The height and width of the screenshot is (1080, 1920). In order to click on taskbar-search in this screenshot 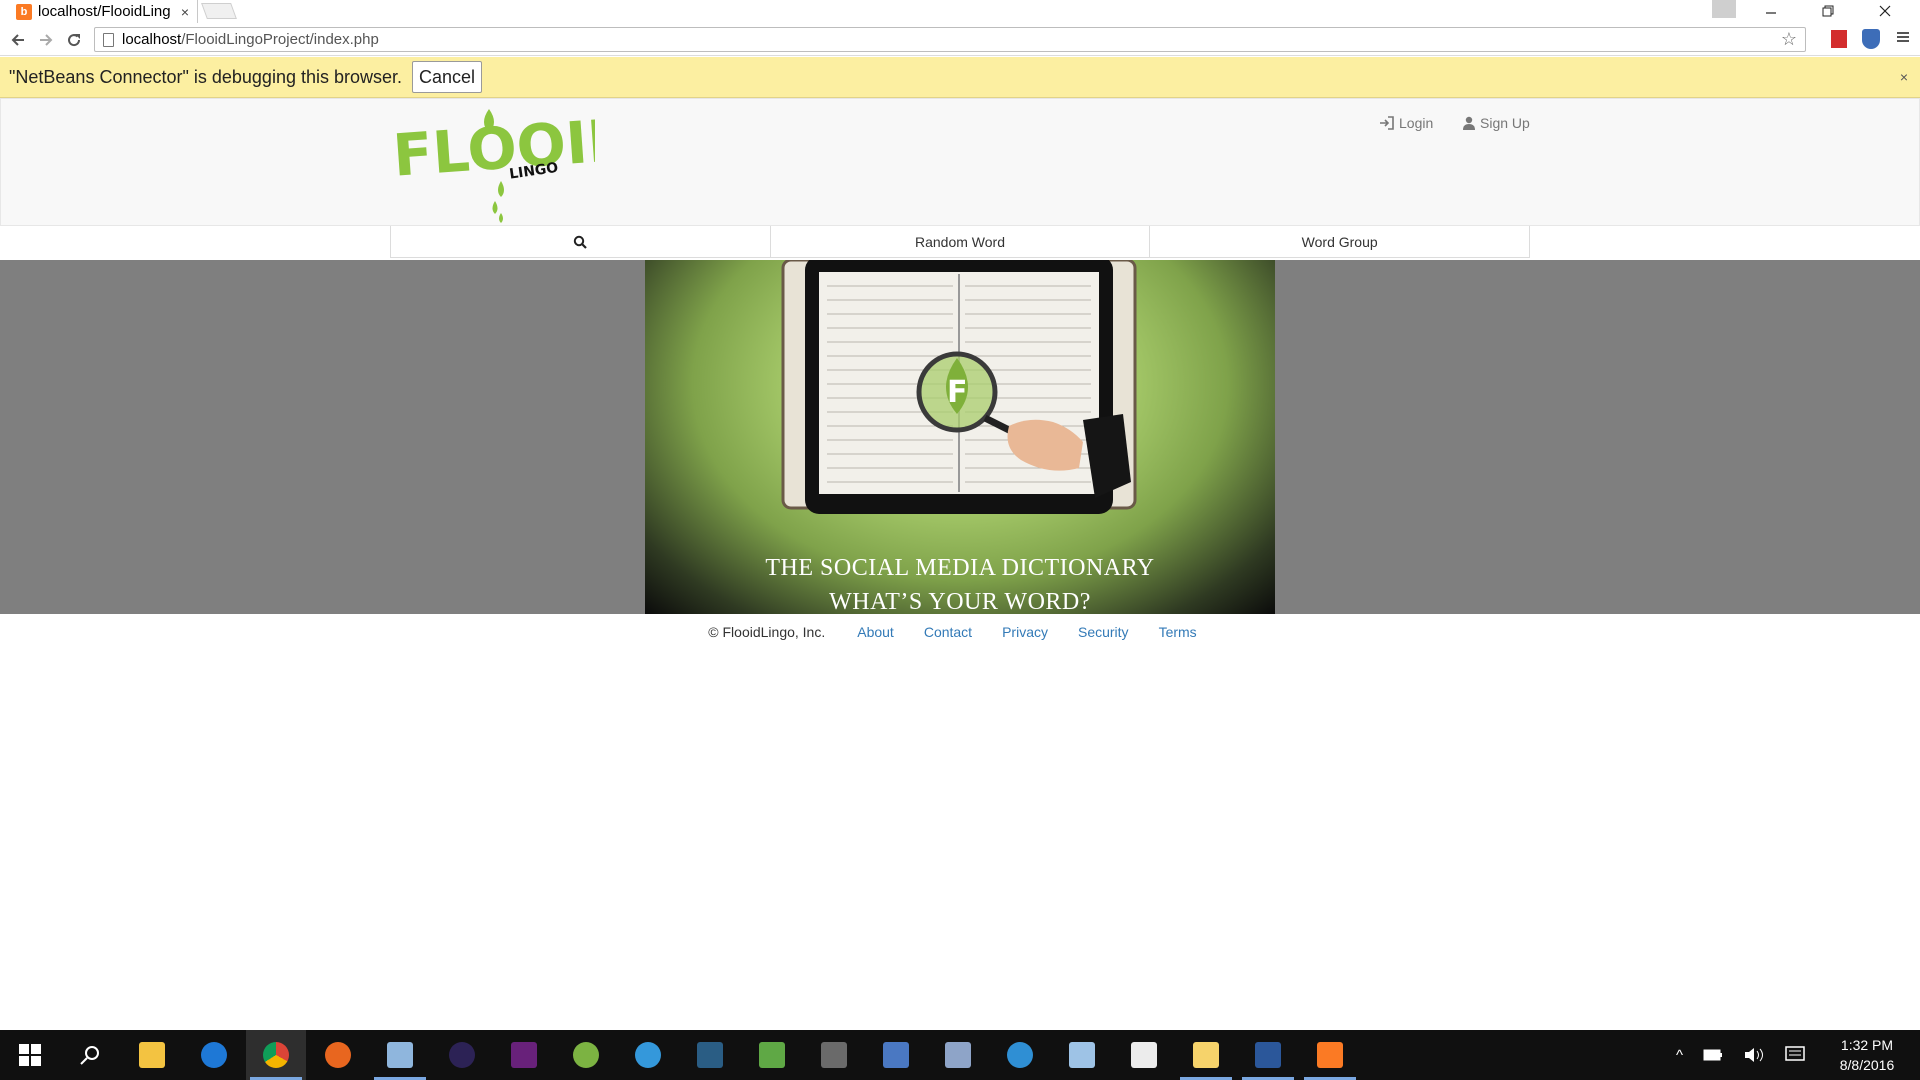, I will do `click(90, 1055)`.